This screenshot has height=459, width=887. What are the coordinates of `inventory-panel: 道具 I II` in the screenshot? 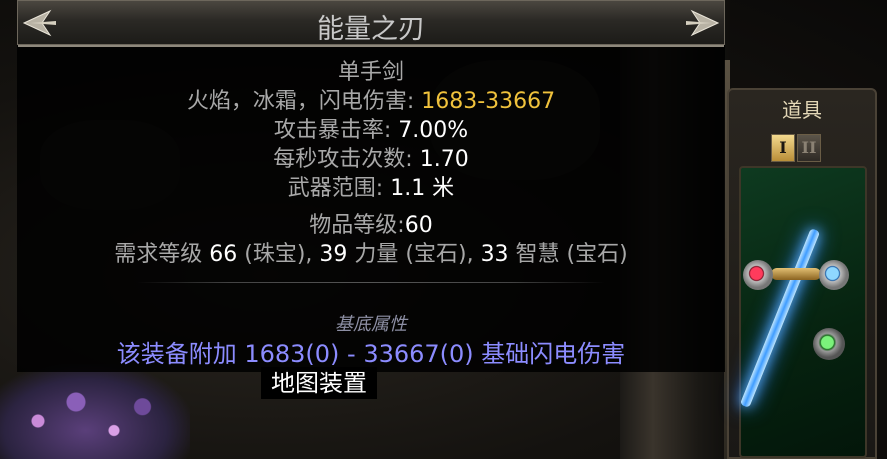 It's located at (802, 273).